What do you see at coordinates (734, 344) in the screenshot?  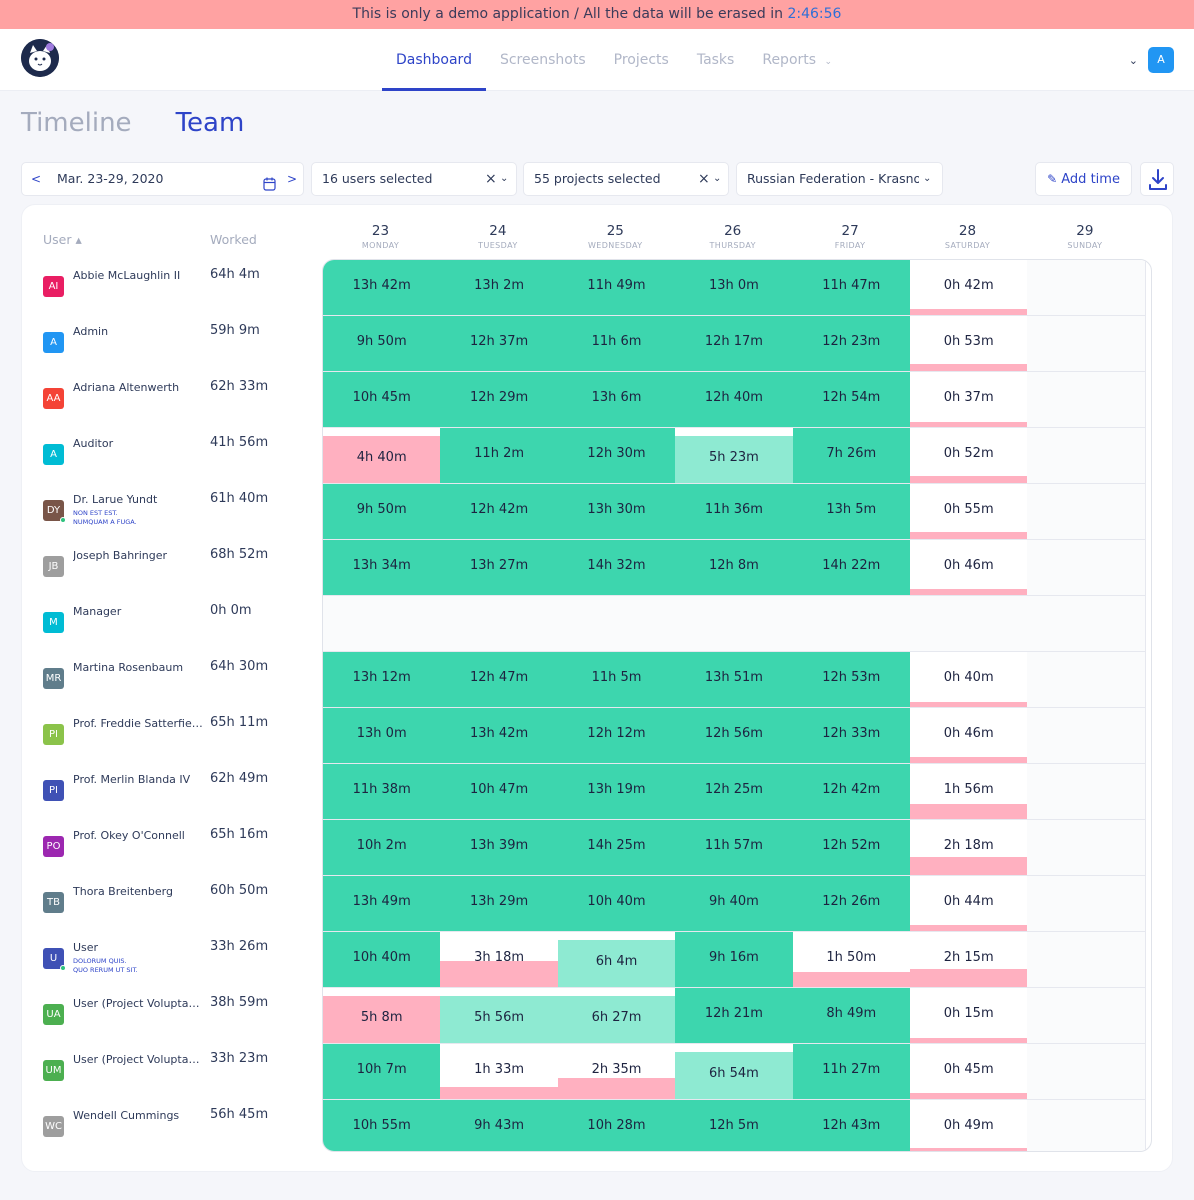 I see `time-cell: 12h 17m` at bounding box center [734, 344].